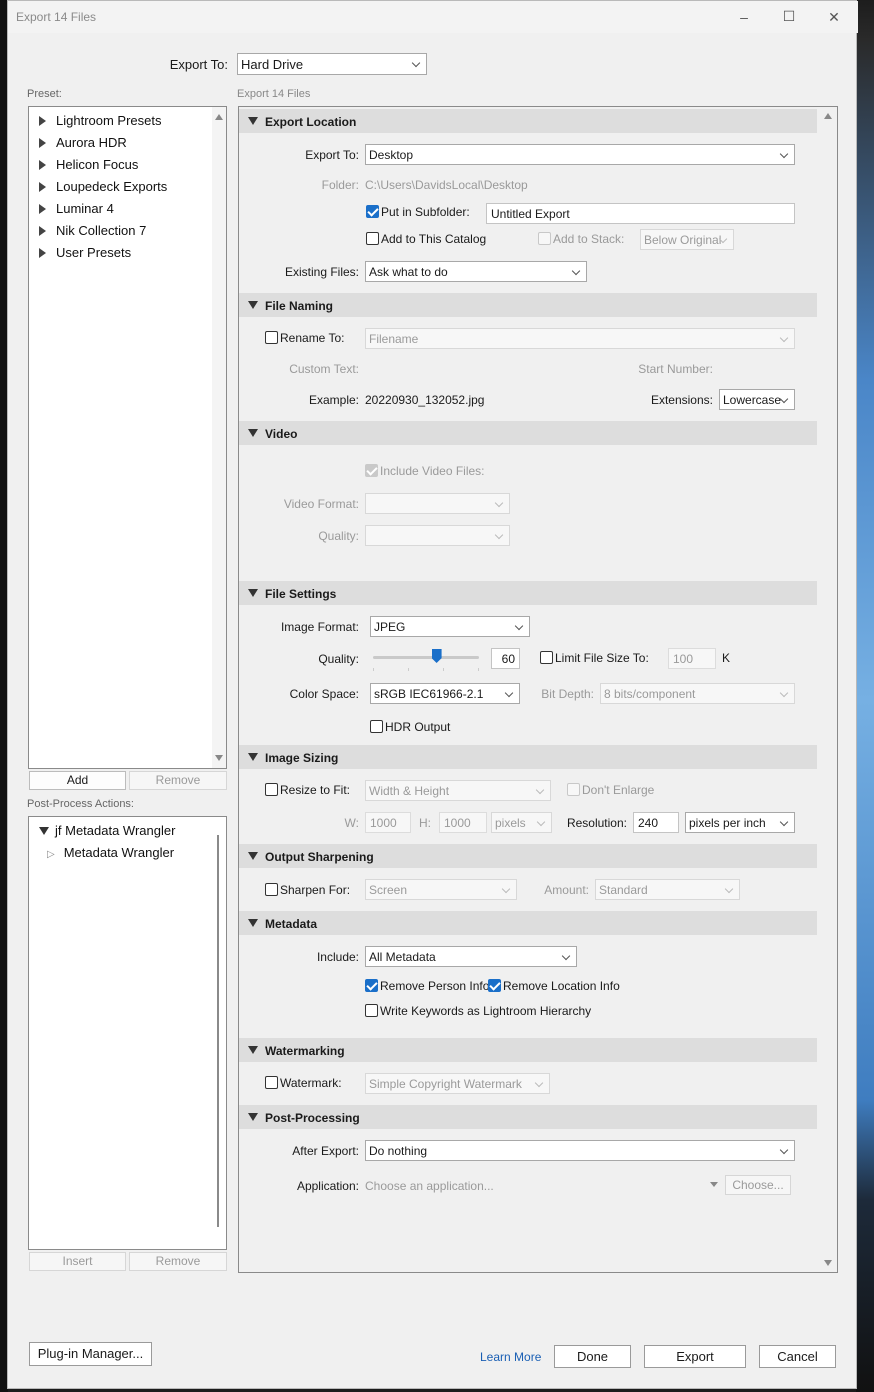 The height and width of the screenshot is (1392, 874). Describe the element at coordinates (219, 437) in the screenshot. I see `preset-scrollbar` at that location.